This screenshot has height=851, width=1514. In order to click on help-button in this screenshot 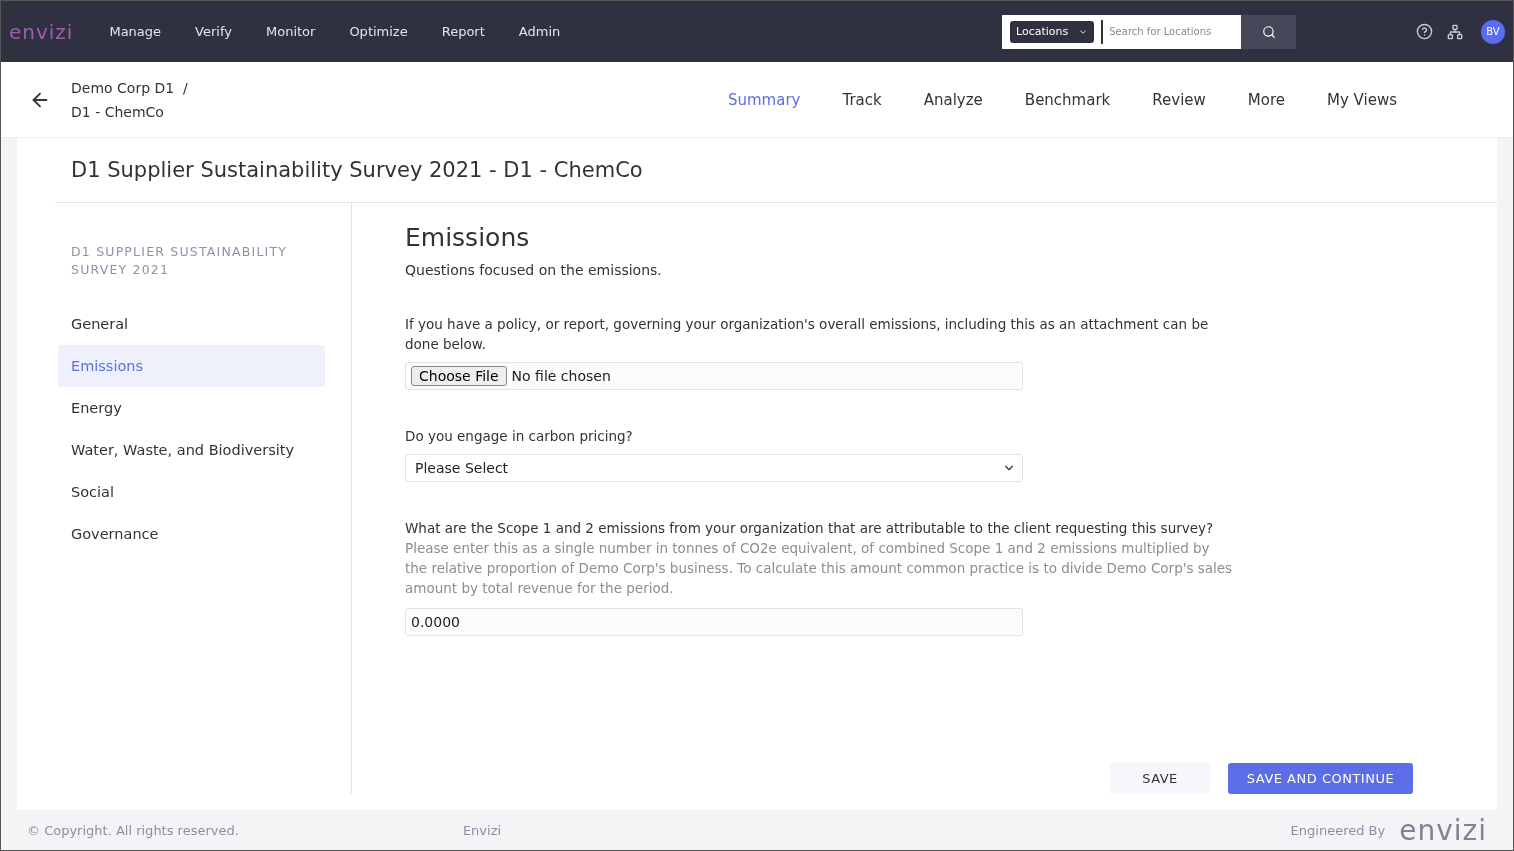, I will do `click(1424, 31)`.